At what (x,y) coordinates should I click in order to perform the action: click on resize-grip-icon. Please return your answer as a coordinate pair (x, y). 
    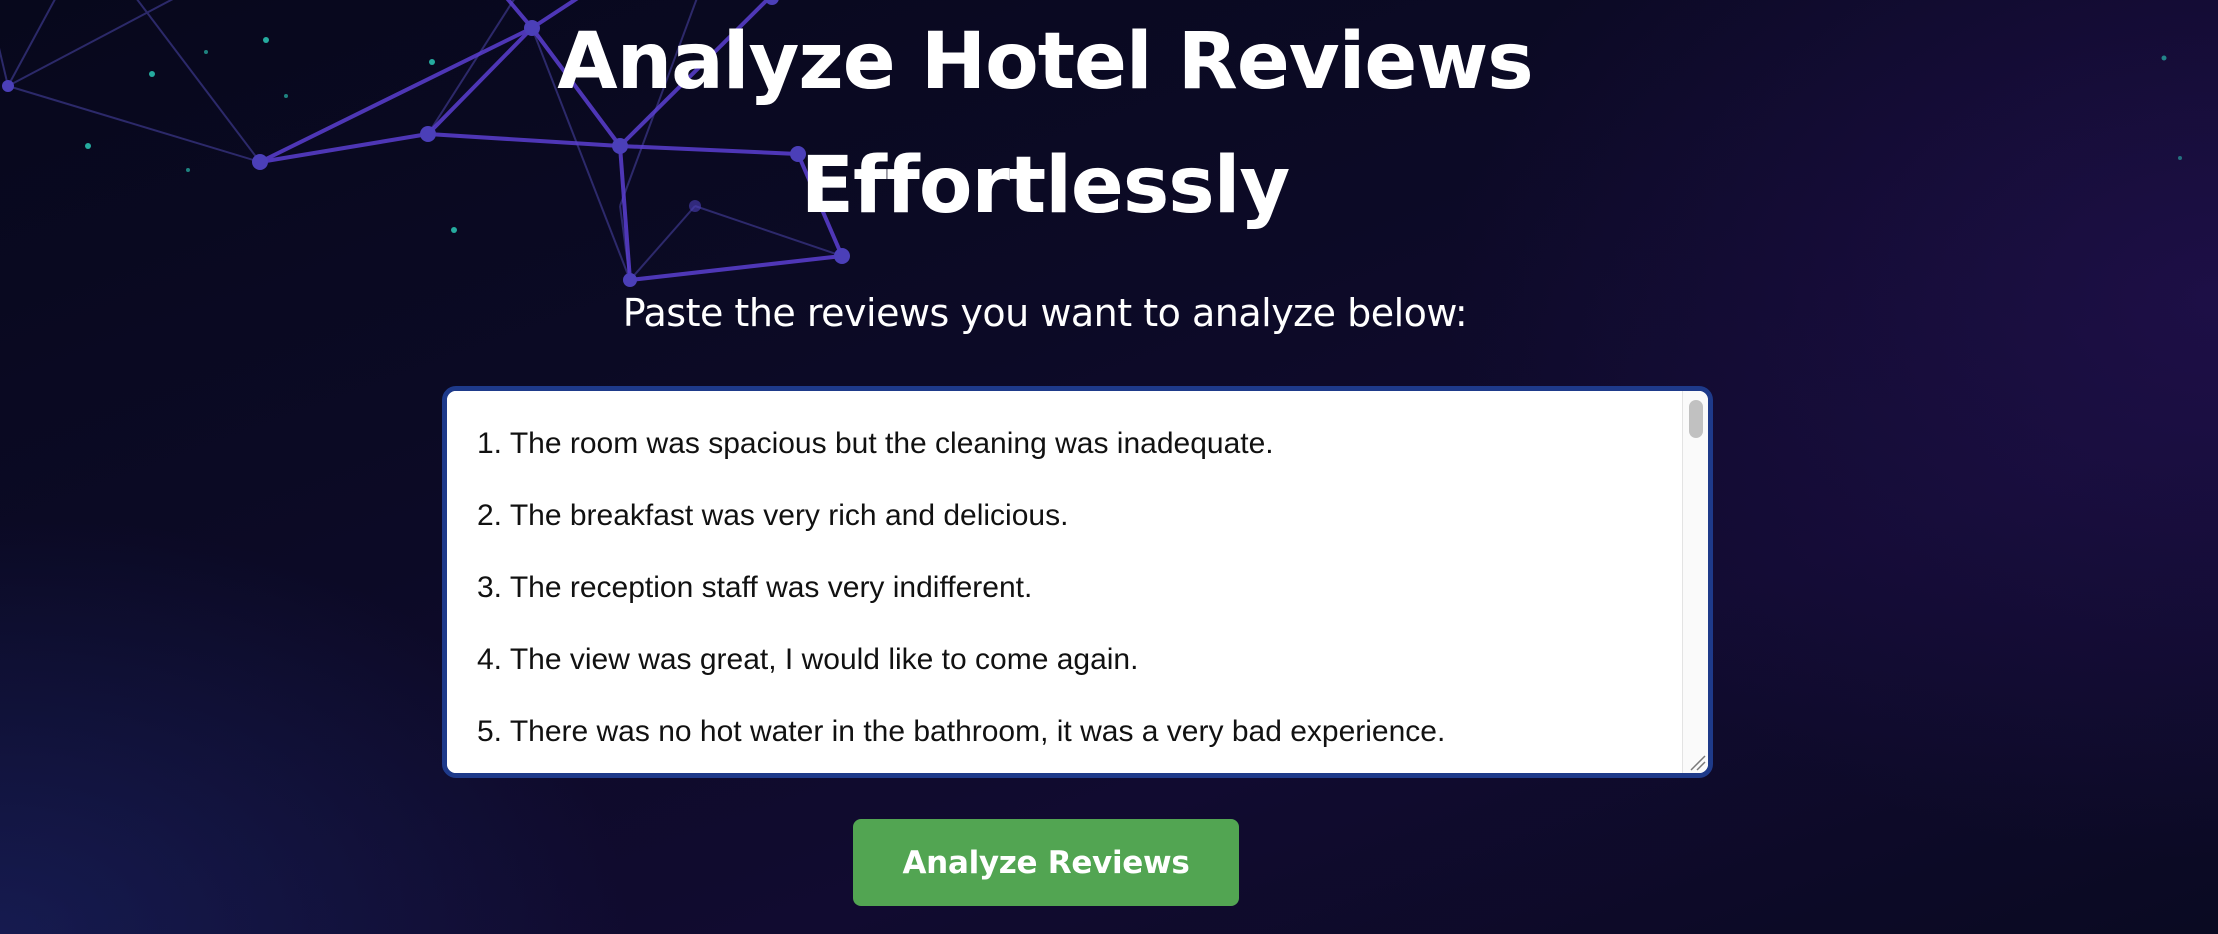
    Looking at the image, I should click on (1695, 760).